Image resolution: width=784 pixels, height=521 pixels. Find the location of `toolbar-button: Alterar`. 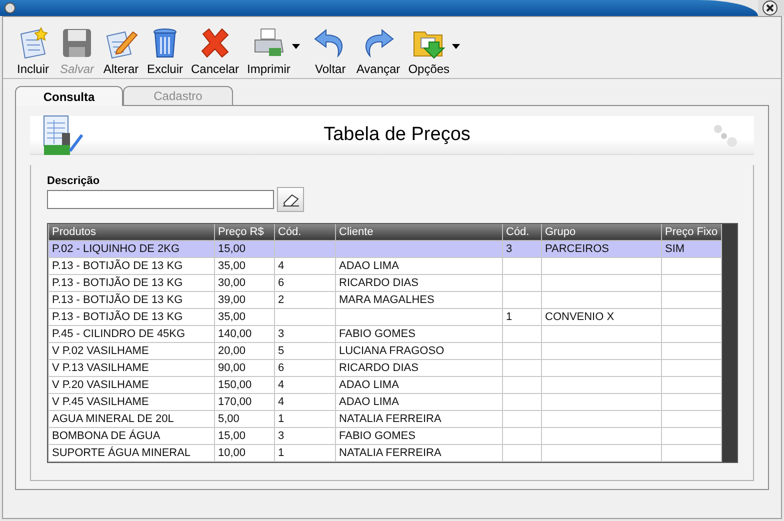

toolbar-button: Alterar is located at coordinates (121, 51).